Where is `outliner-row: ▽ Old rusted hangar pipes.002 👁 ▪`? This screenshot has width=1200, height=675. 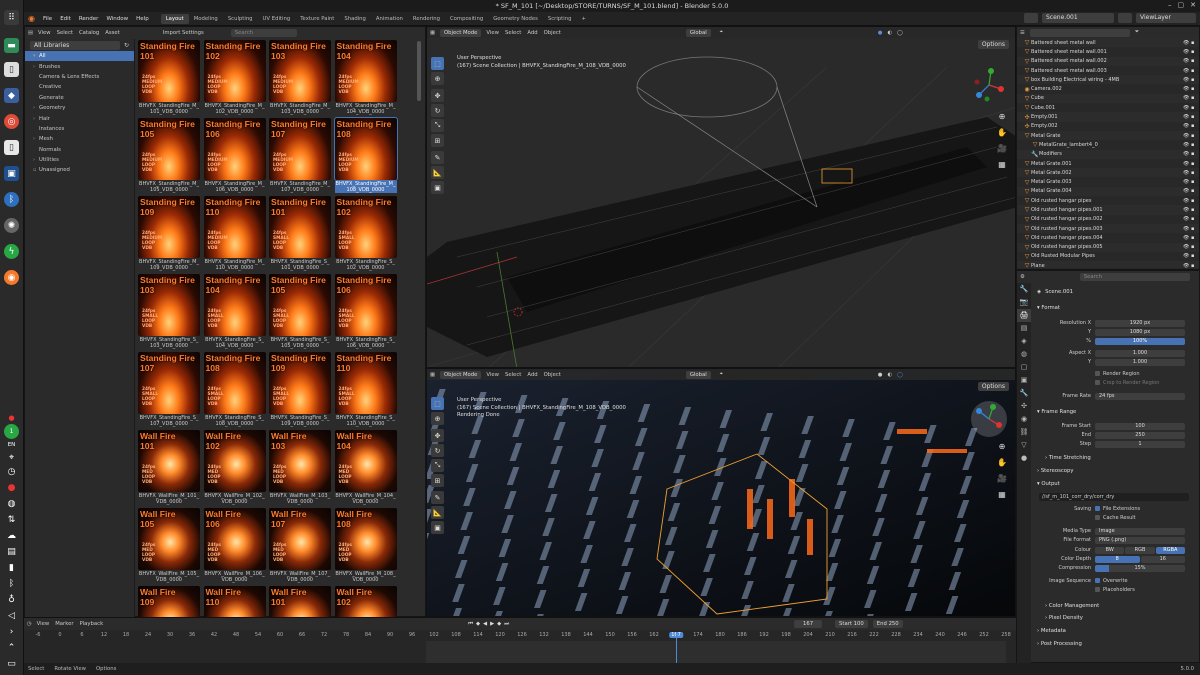
outliner-row: ▽ Old rusted hangar pipes.002 👁 ▪ is located at coordinates (1108, 219).